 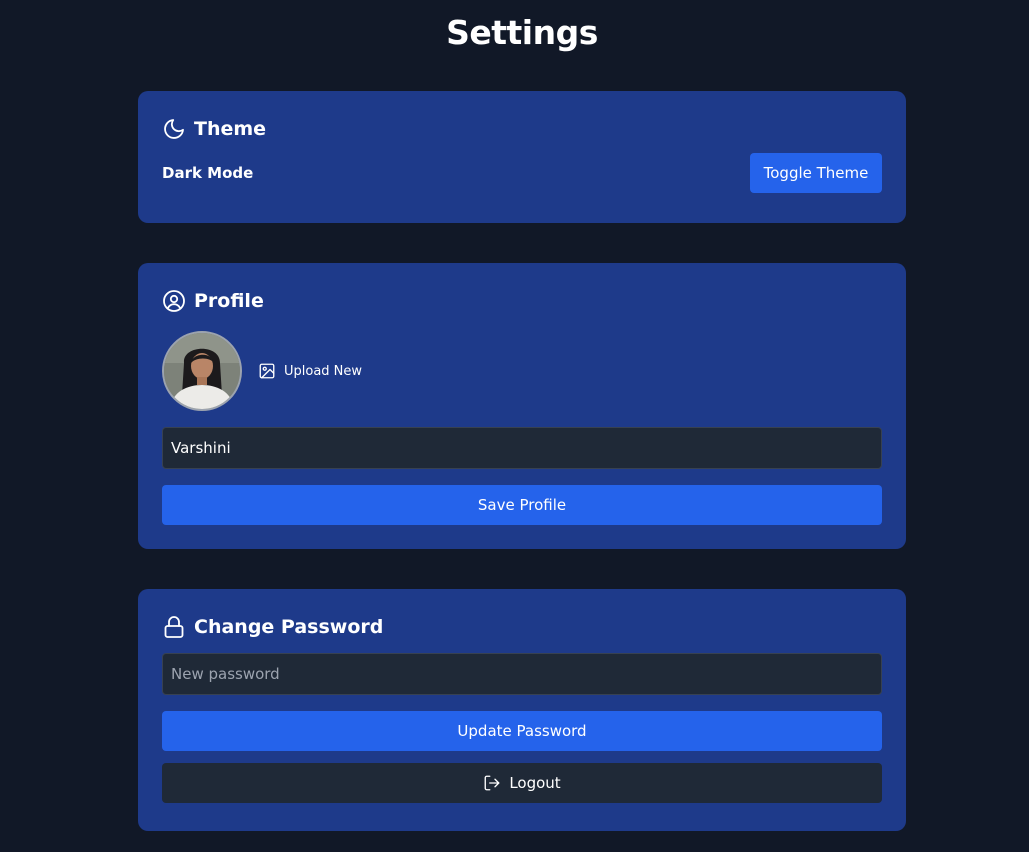 I want to click on theme-card-title: Theme, so click(x=230, y=129).